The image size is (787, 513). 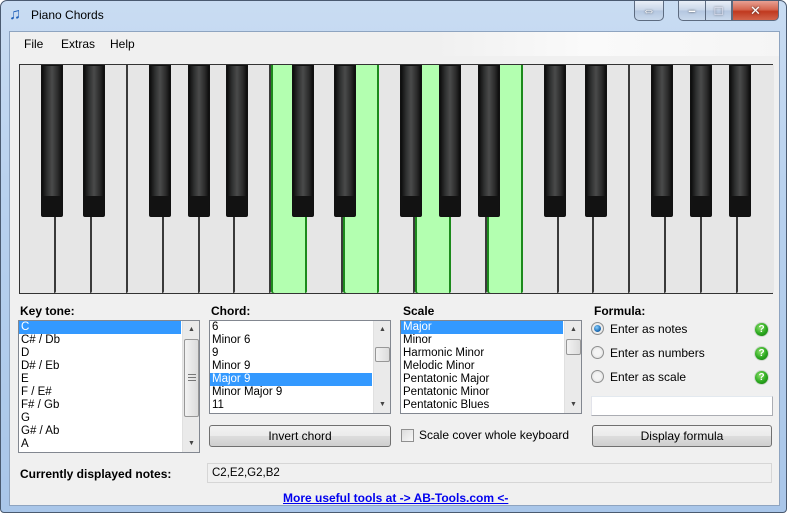 I want to click on chord-item: Minor Major 9, so click(x=291, y=392).